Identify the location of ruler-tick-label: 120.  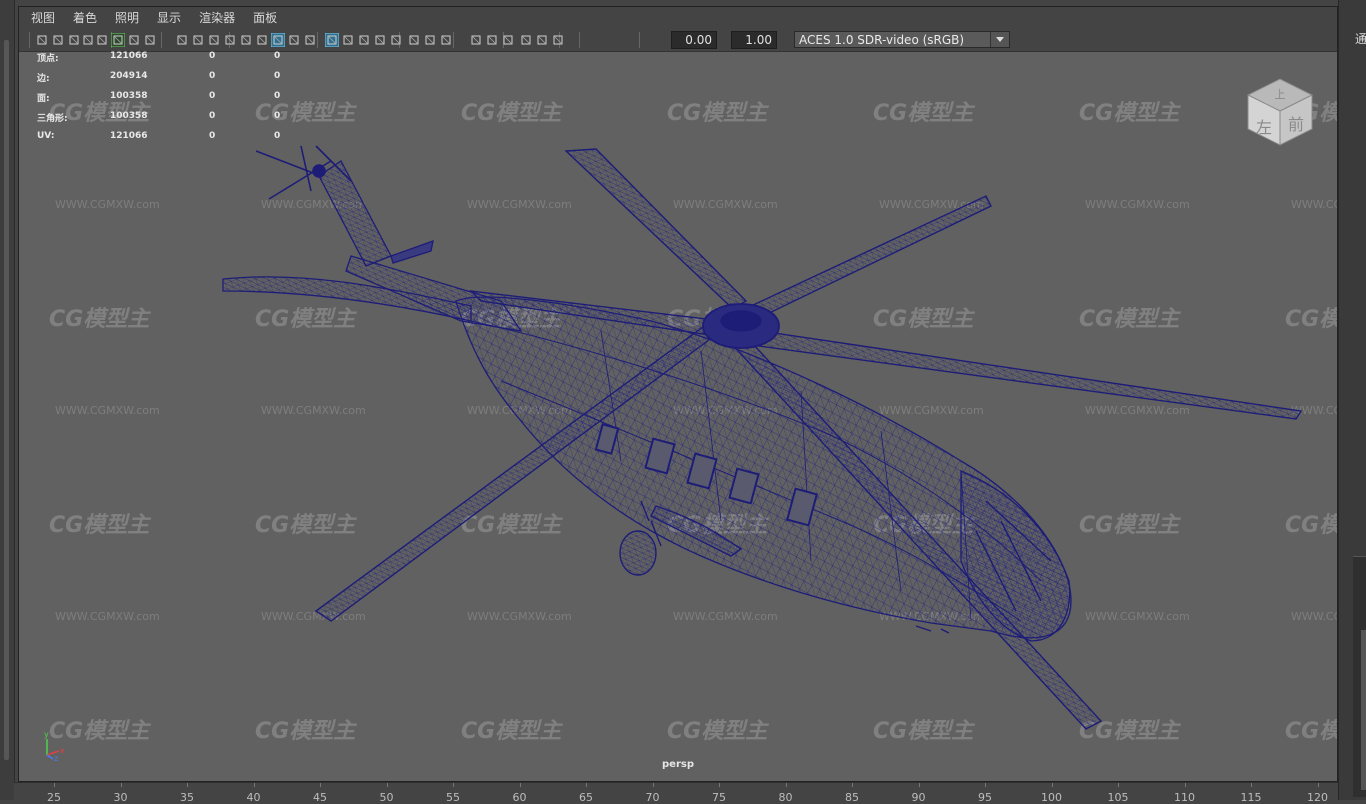
(1317, 797).